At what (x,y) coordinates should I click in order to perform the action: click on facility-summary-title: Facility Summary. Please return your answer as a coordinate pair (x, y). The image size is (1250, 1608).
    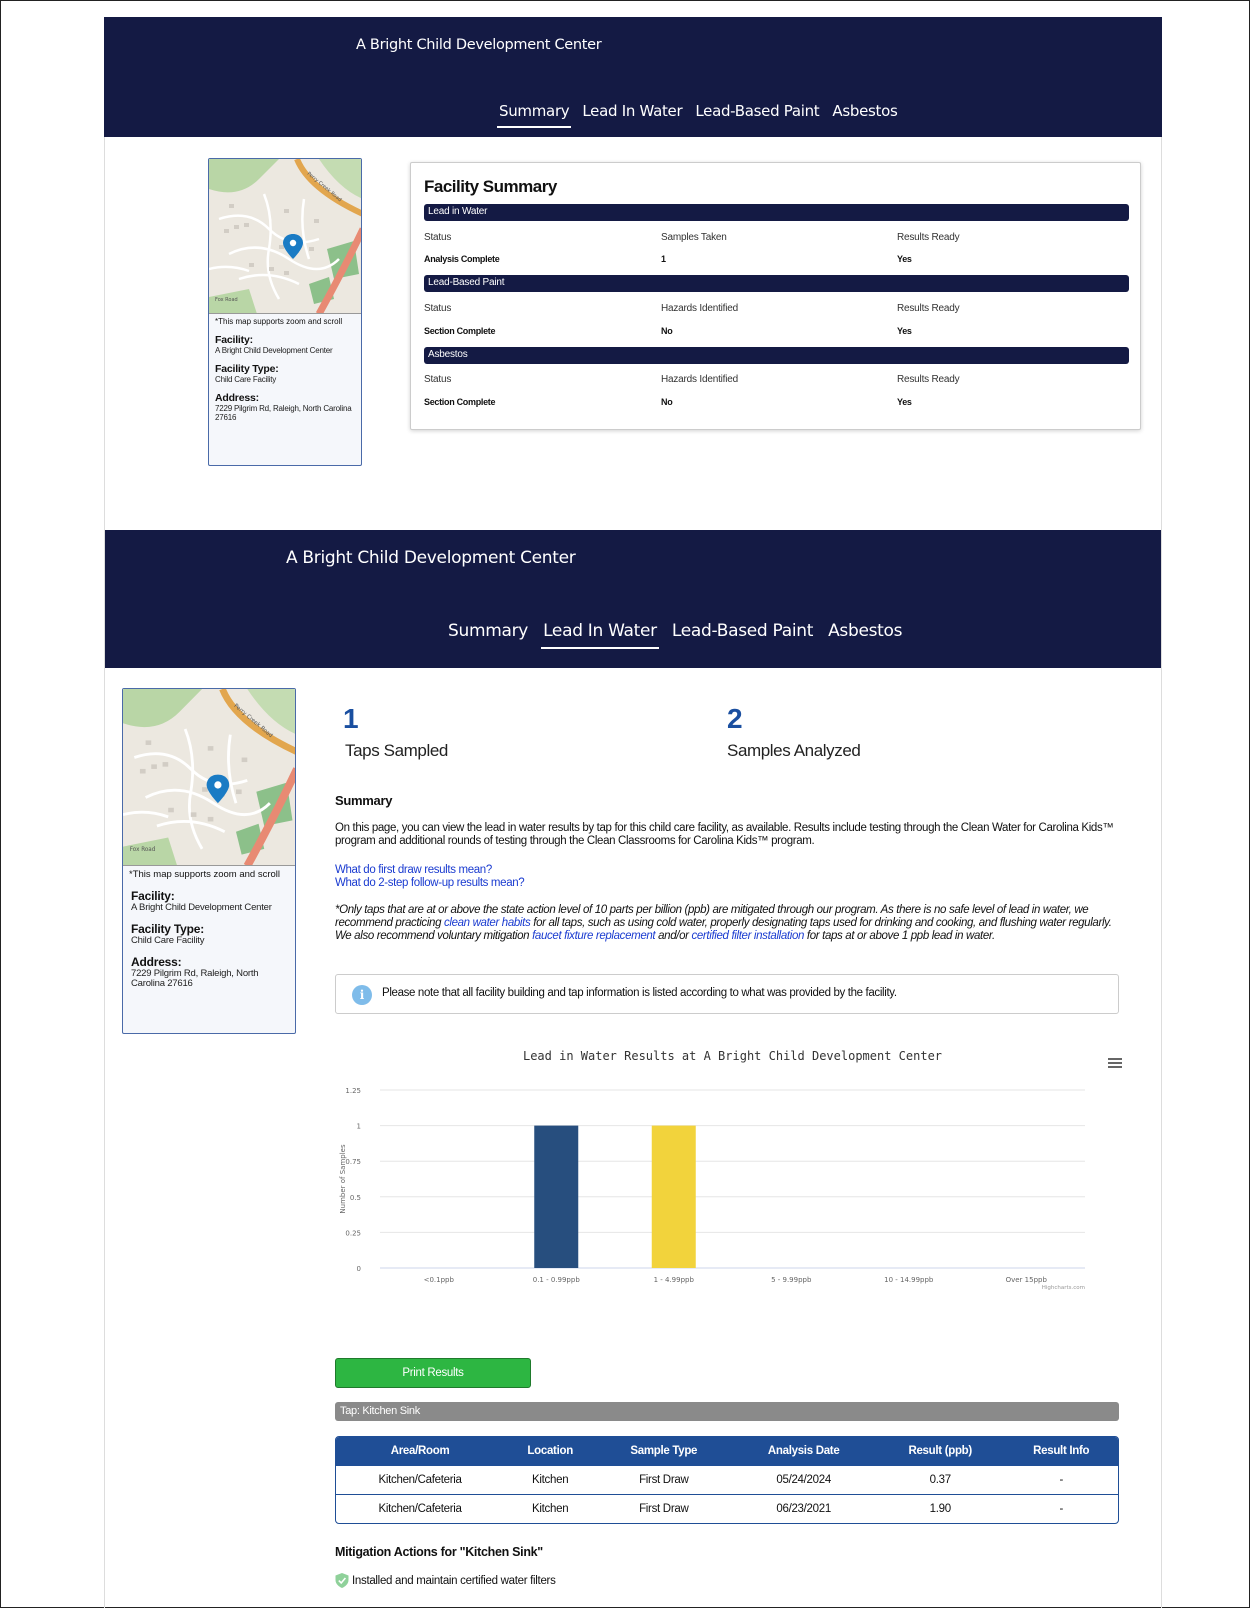
    Looking at the image, I should click on (490, 186).